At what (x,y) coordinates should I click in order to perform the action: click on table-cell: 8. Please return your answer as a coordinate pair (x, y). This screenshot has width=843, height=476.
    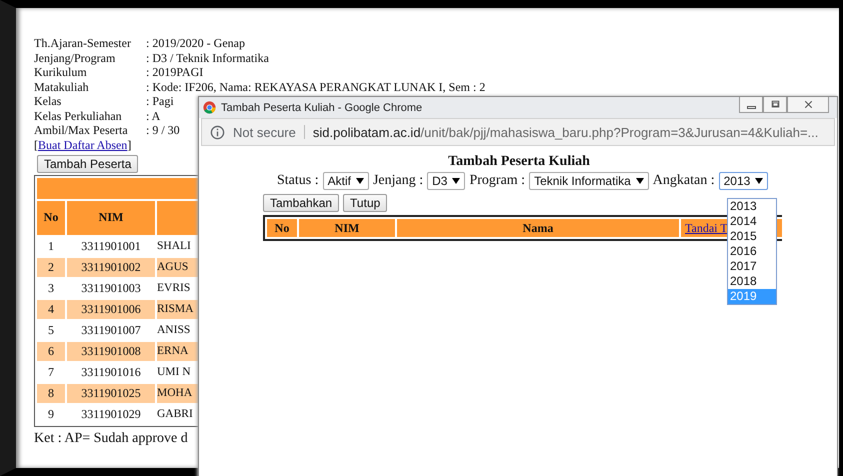
    Looking at the image, I should click on (51, 393).